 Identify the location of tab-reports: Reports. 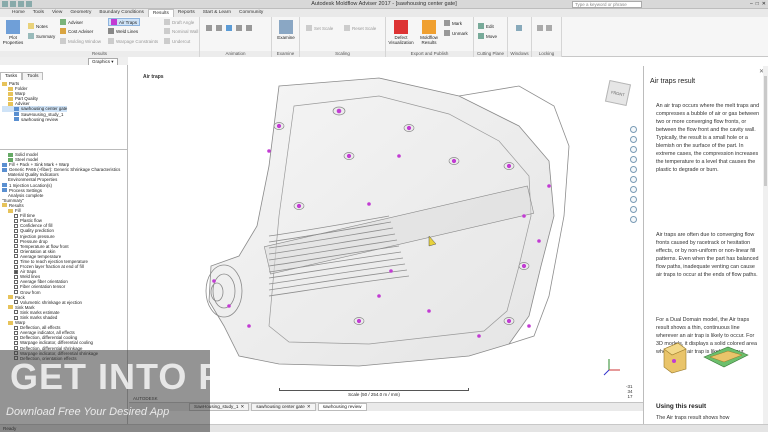
(186, 13).